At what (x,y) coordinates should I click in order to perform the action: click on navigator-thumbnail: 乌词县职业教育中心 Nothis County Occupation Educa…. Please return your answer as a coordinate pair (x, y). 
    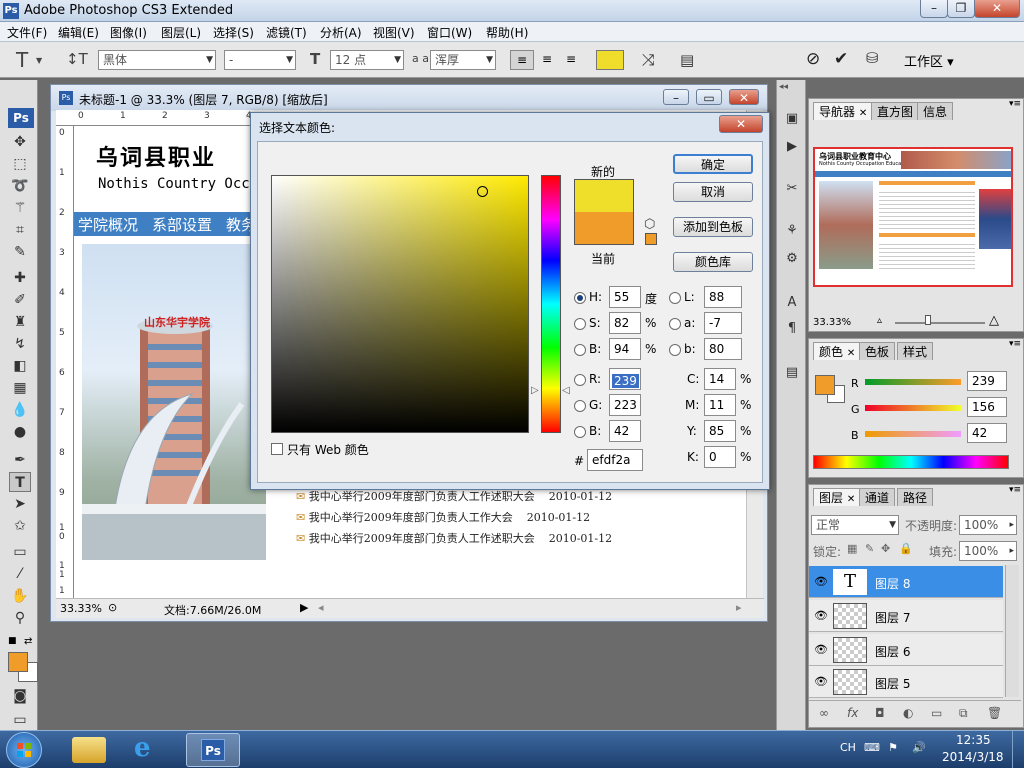
    Looking at the image, I should click on (913, 217).